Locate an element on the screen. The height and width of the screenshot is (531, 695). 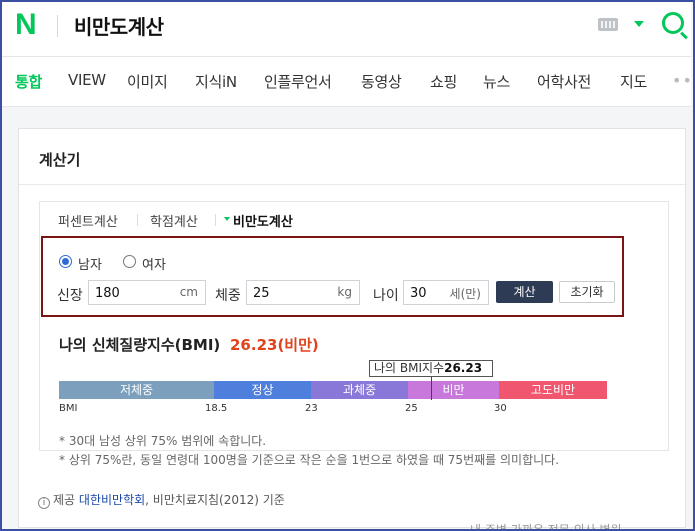
info-icon: i is located at coordinates (44, 503).